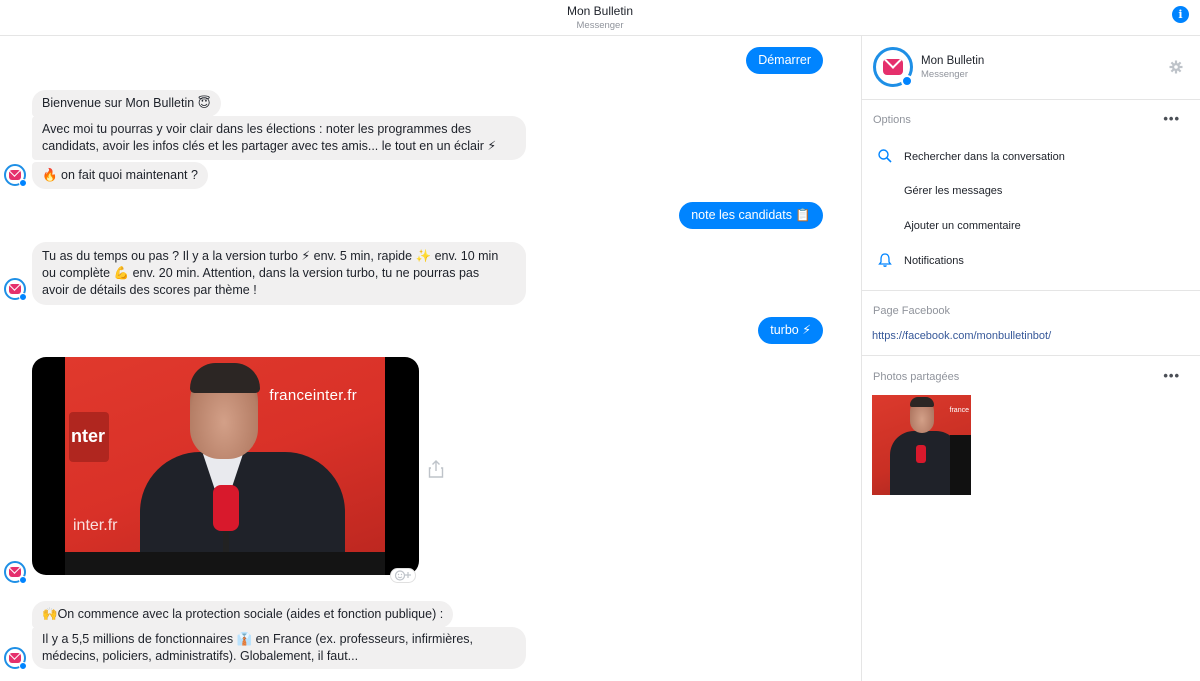 Image resolution: width=1200 pixels, height=681 pixels. I want to click on desk, so click(225, 563).